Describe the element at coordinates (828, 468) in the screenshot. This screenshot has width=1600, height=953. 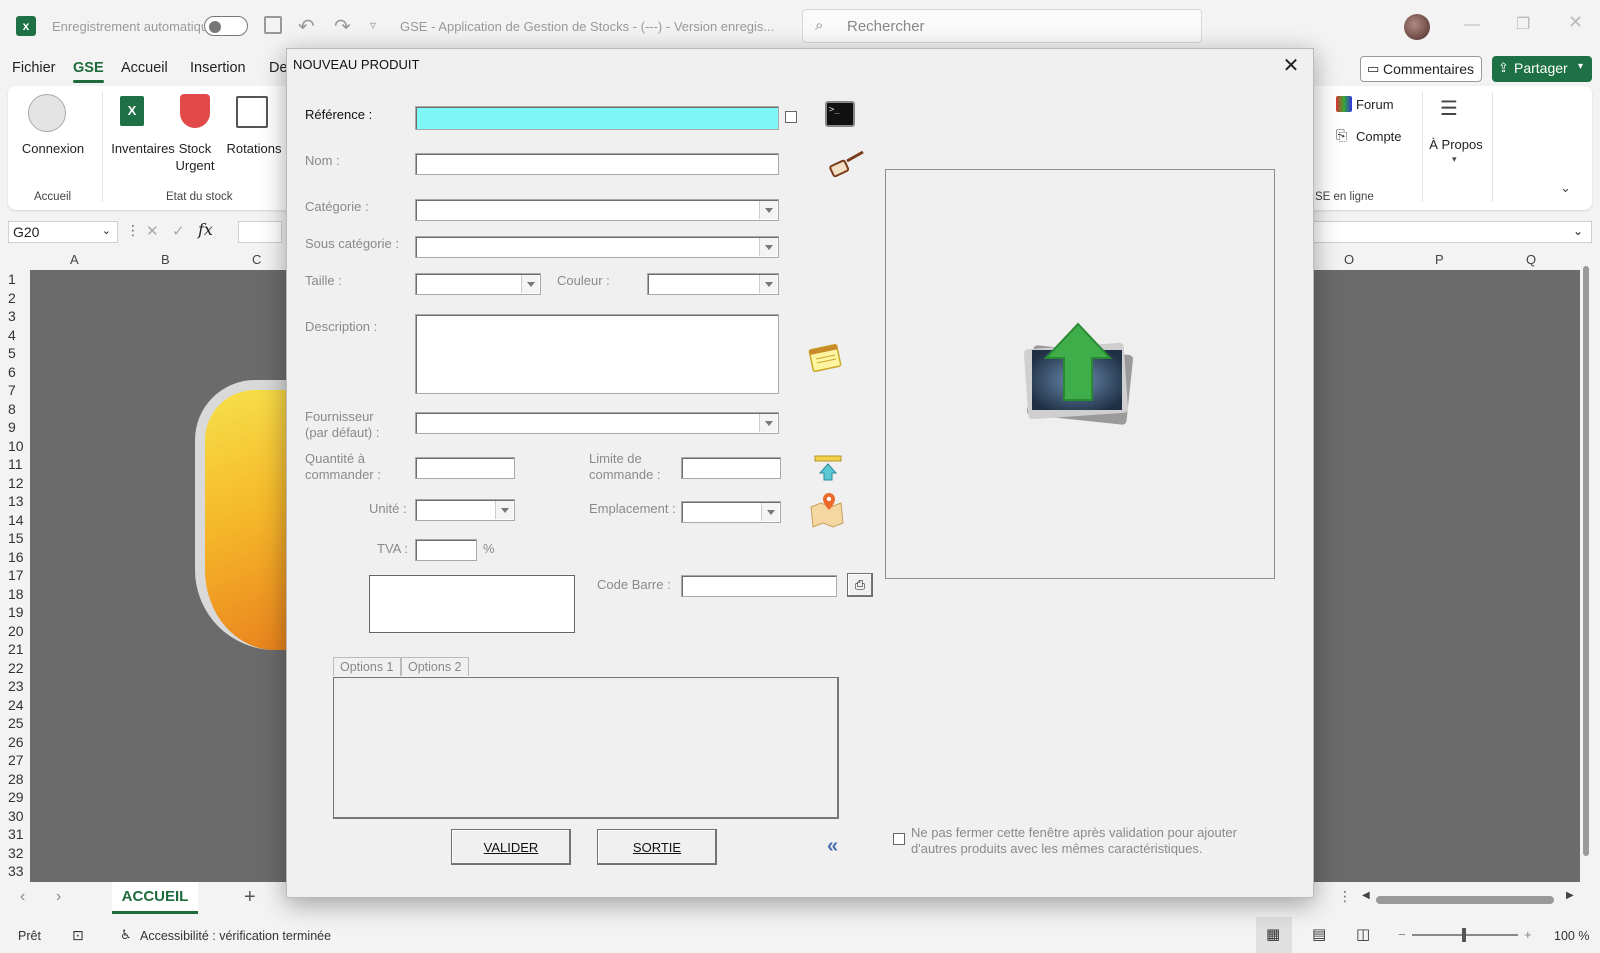
I see `threshold-up-icon` at that location.